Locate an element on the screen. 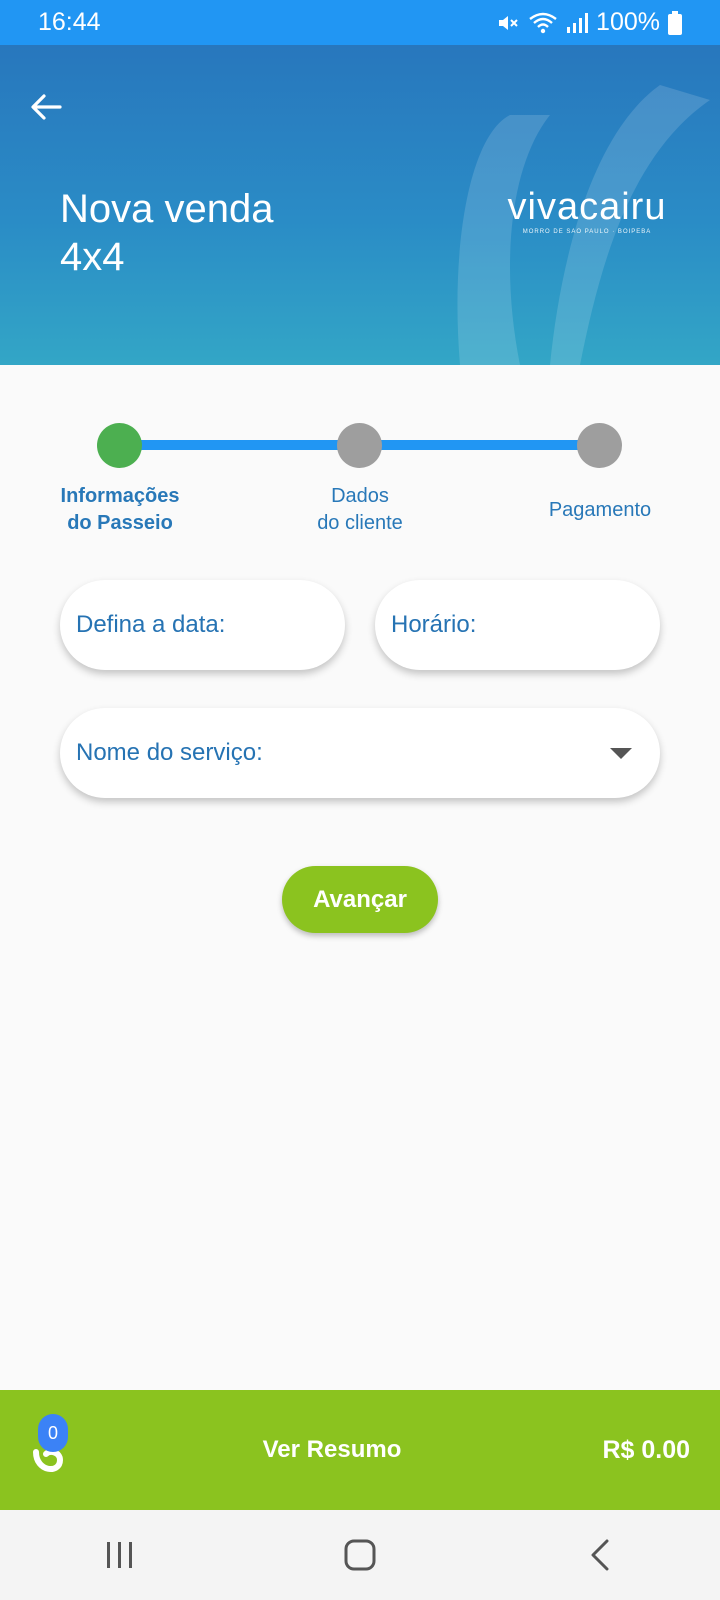  battery-icon is located at coordinates (675, 22).